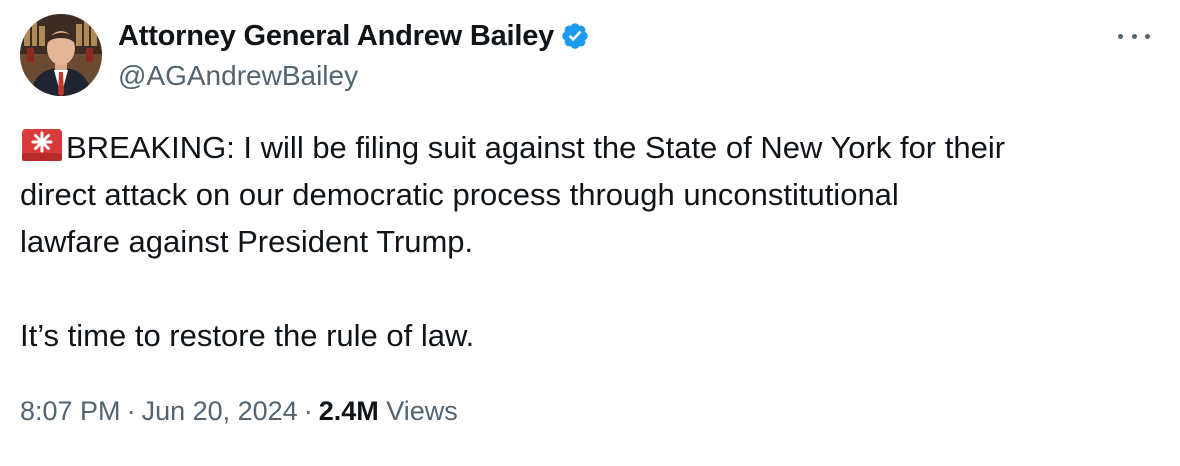 Image resolution: width=1180 pixels, height=466 pixels. What do you see at coordinates (220, 411) in the screenshot?
I see `tweet-date: Jun 20, 2024` at bounding box center [220, 411].